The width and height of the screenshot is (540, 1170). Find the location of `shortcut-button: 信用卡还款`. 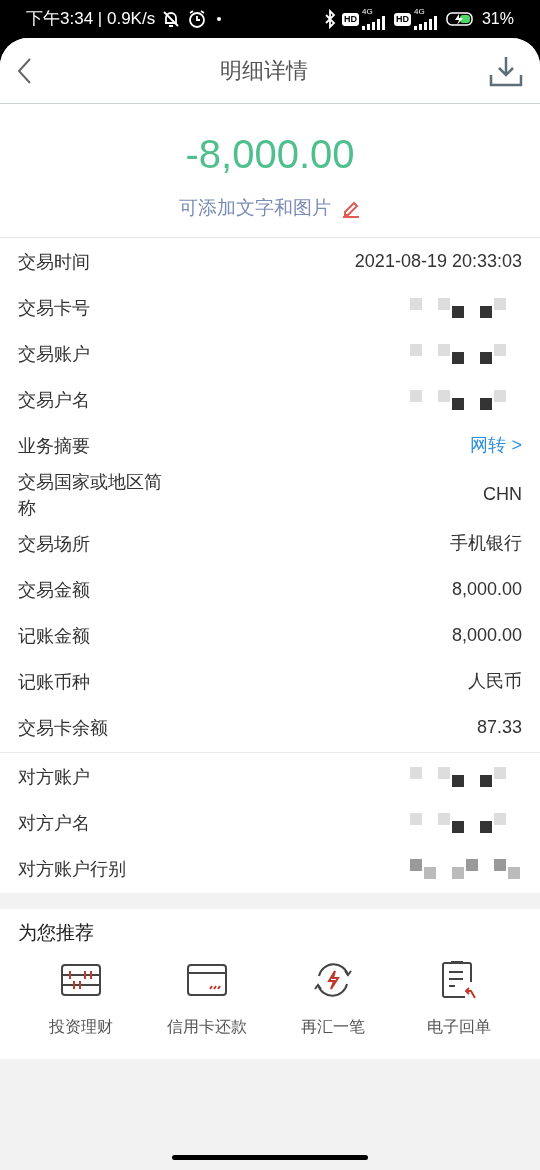

shortcut-button: 信用卡还款 is located at coordinates (207, 999).